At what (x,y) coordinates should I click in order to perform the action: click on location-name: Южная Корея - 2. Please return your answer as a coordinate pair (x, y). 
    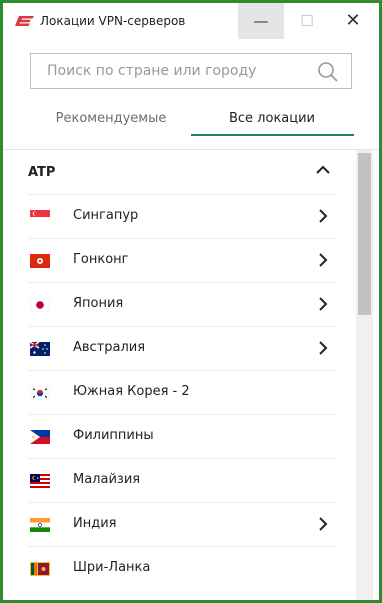
    Looking at the image, I should click on (131, 391).